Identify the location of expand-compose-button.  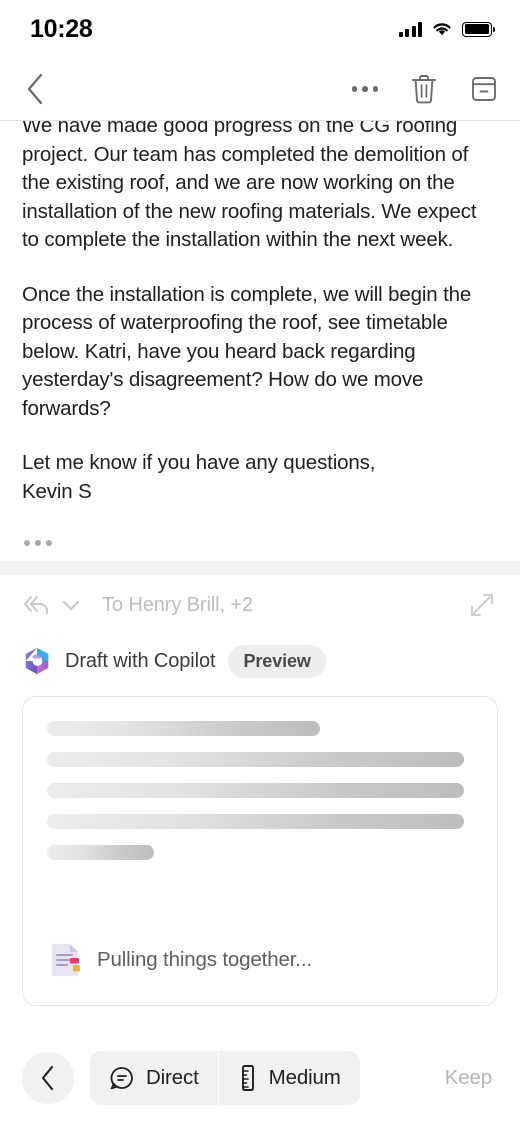
(482, 605).